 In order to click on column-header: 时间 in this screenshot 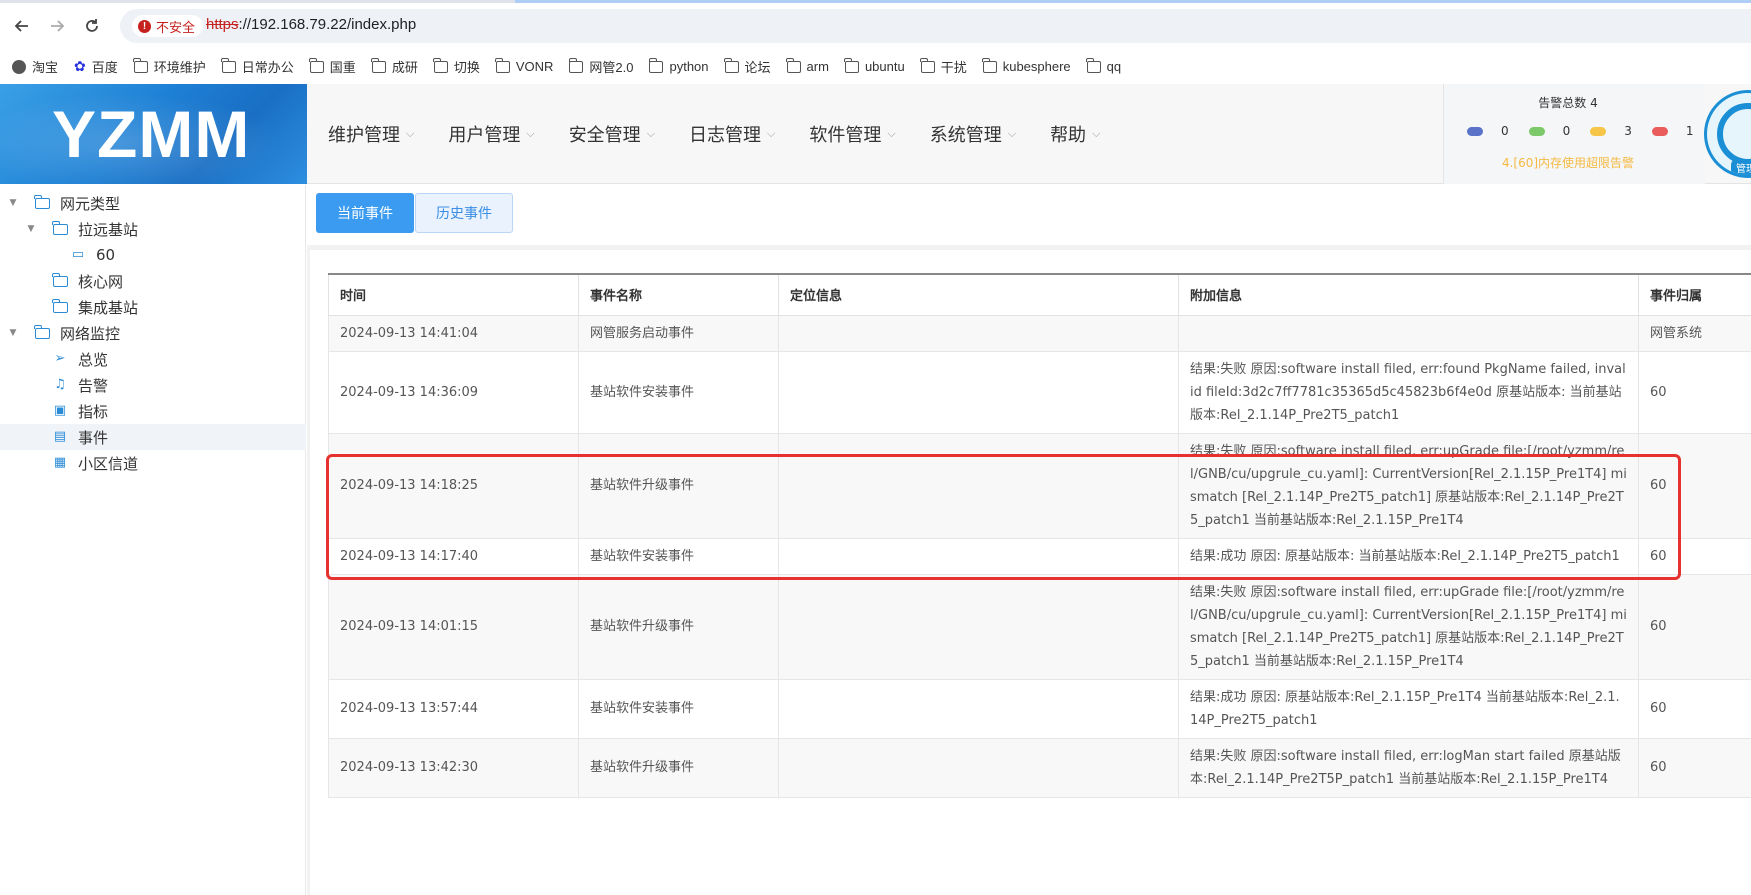, I will do `click(453, 294)`.